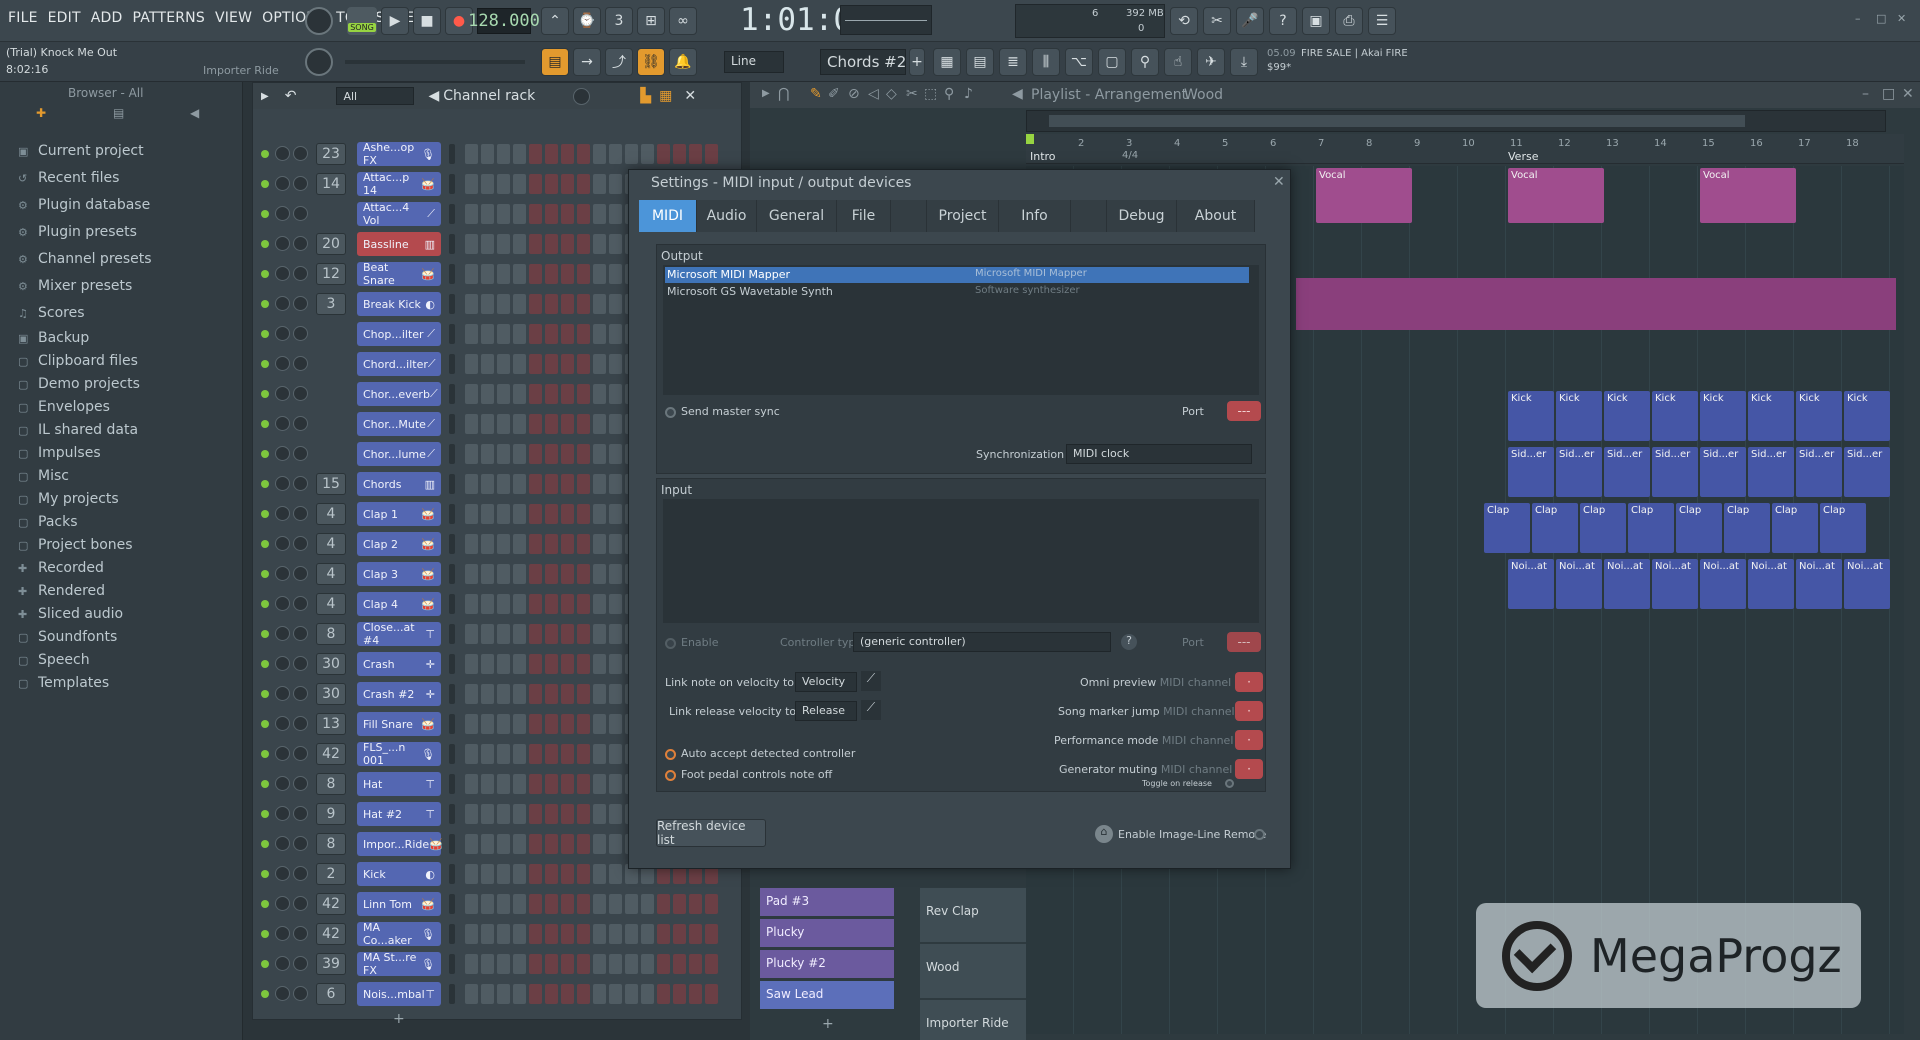 This screenshot has height=1040, width=1920. I want to click on pattern-item: Plucky, so click(827, 933).